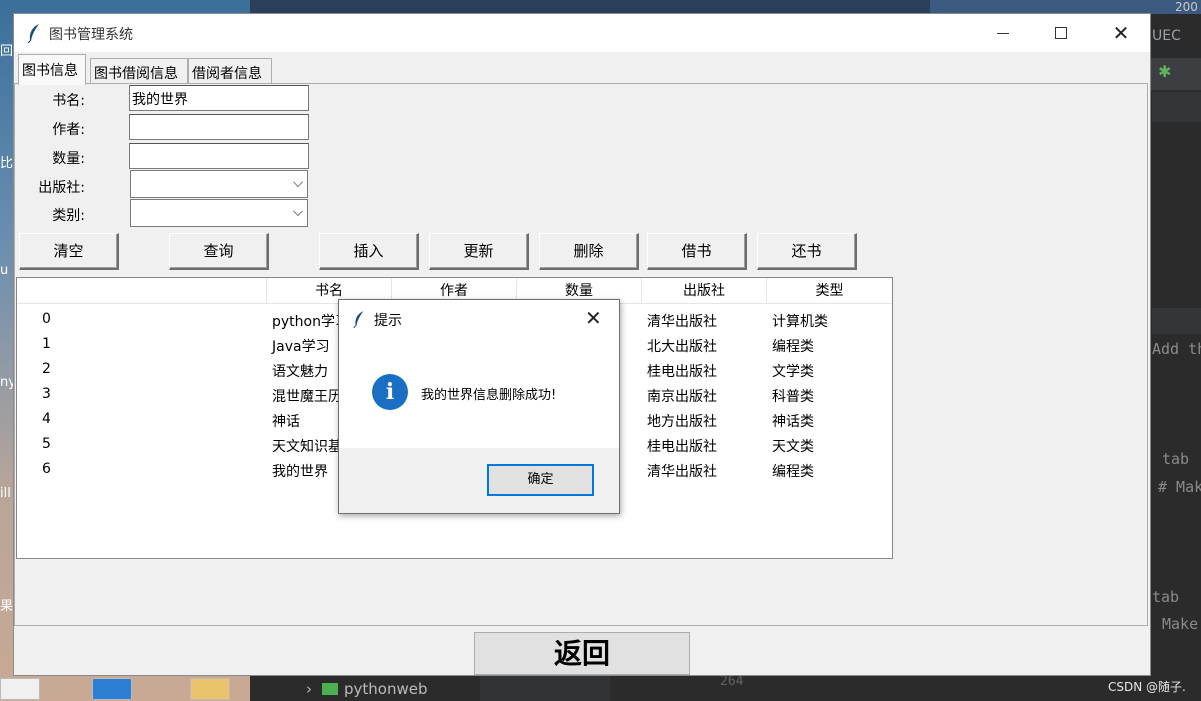  What do you see at coordinates (1180, 624) in the screenshot?
I see `ide-code-line: Make` at bounding box center [1180, 624].